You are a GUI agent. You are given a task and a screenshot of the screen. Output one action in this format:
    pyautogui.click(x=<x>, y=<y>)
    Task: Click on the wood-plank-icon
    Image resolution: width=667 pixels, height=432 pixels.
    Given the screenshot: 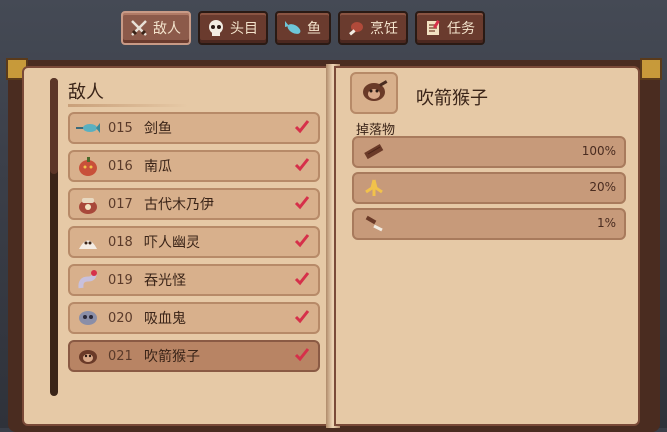 What is the action you would take?
    pyautogui.click(x=374, y=152)
    